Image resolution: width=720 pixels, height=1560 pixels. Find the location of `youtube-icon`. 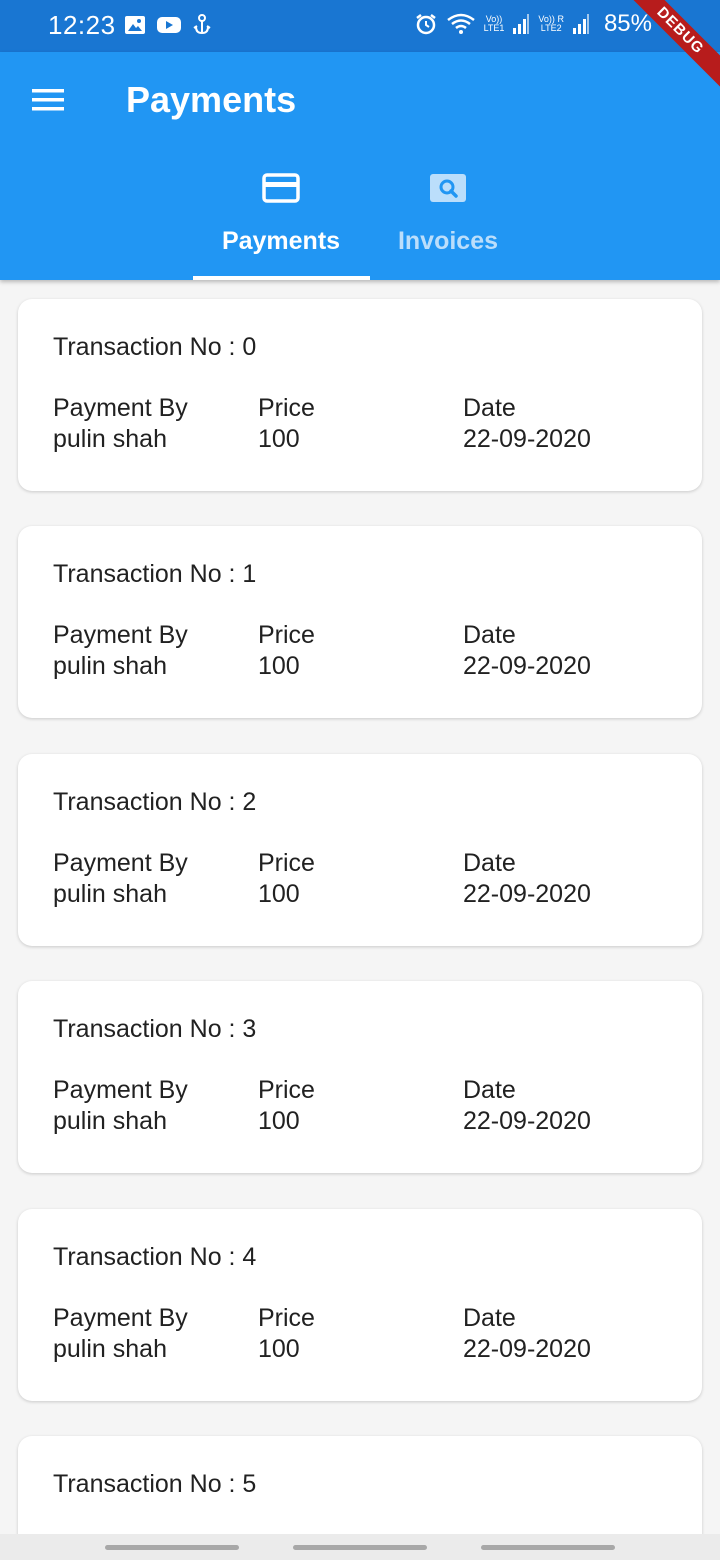

youtube-icon is located at coordinates (169, 25).